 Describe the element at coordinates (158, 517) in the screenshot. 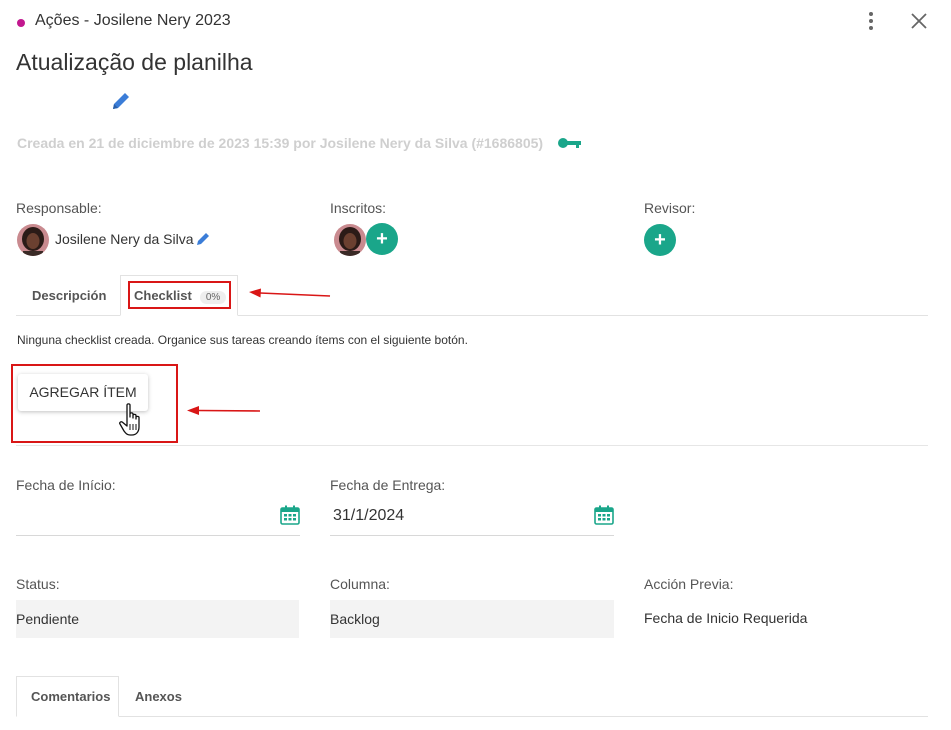

I see `start-date-input` at that location.